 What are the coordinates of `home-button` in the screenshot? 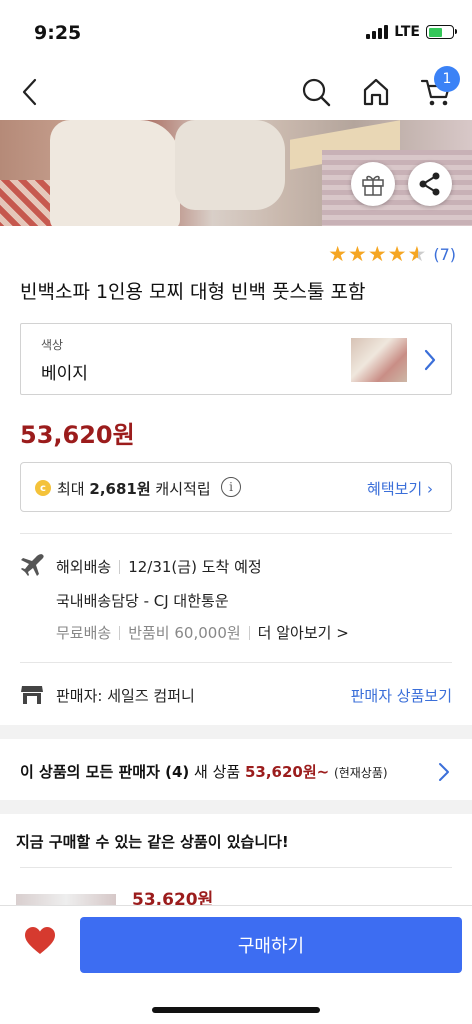 It's located at (376, 92).